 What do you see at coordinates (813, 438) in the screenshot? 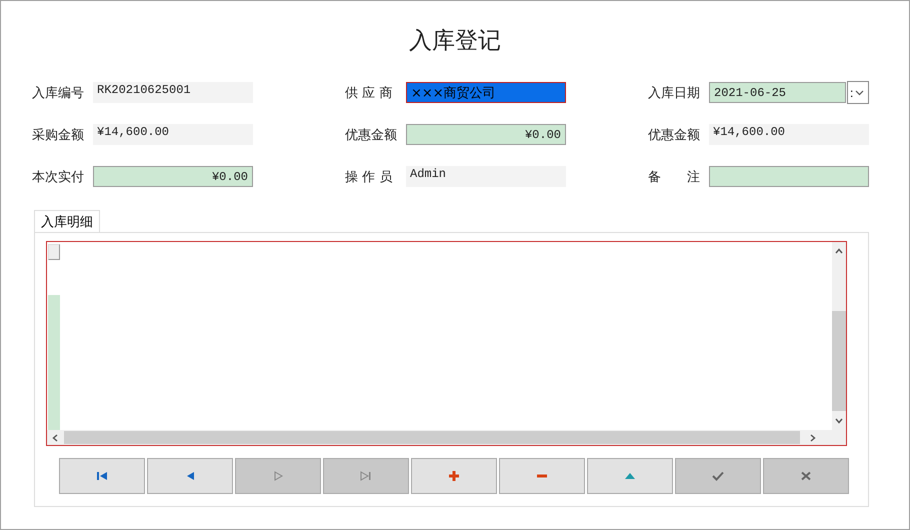
I see `scroll-right-icon` at bounding box center [813, 438].